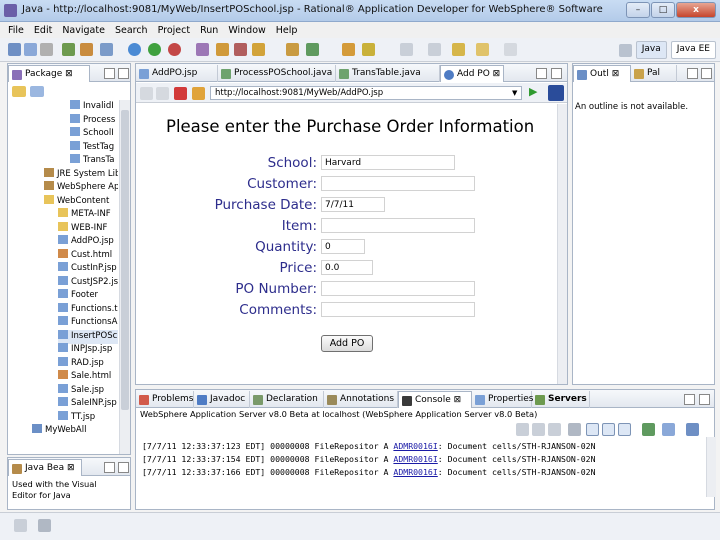 This screenshot has height=540, width=720. What do you see at coordinates (44, 525) in the screenshot?
I see `trim-stack-icon` at bounding box center [44, 525].